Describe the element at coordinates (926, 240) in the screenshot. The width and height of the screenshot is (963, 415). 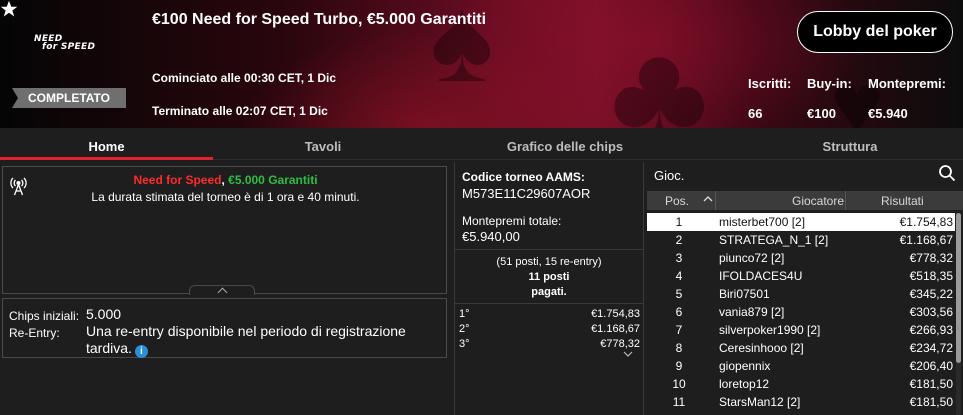
I see `player-result: €1.168,67` at that location.